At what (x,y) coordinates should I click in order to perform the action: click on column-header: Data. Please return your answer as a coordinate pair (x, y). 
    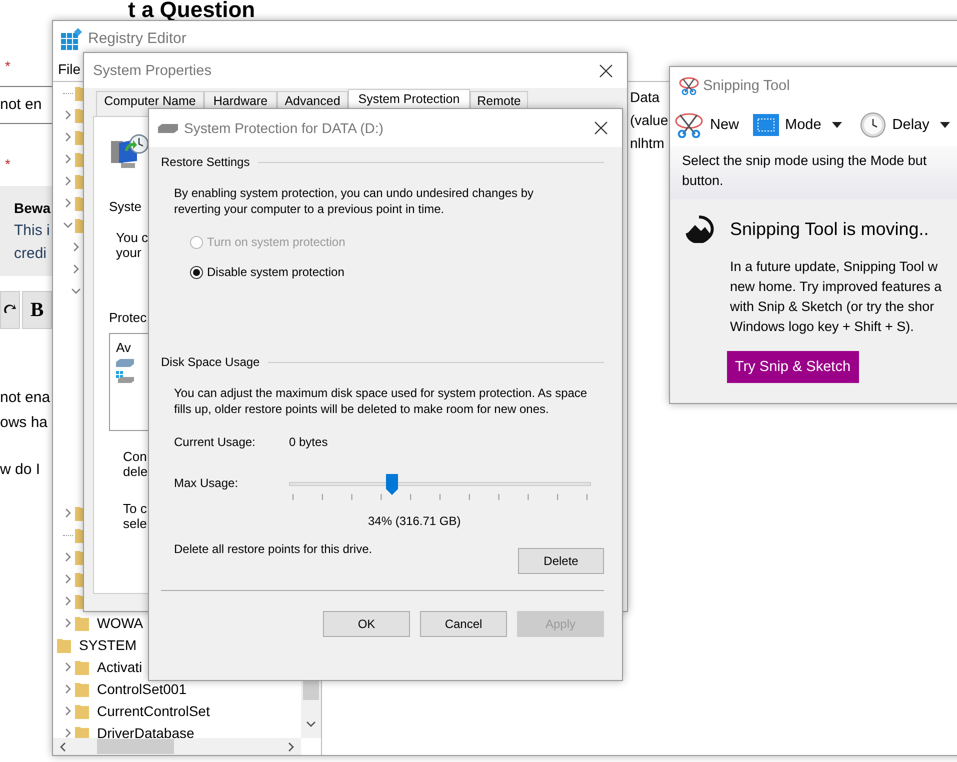
    Looking at the image, I should click on (649, 97).